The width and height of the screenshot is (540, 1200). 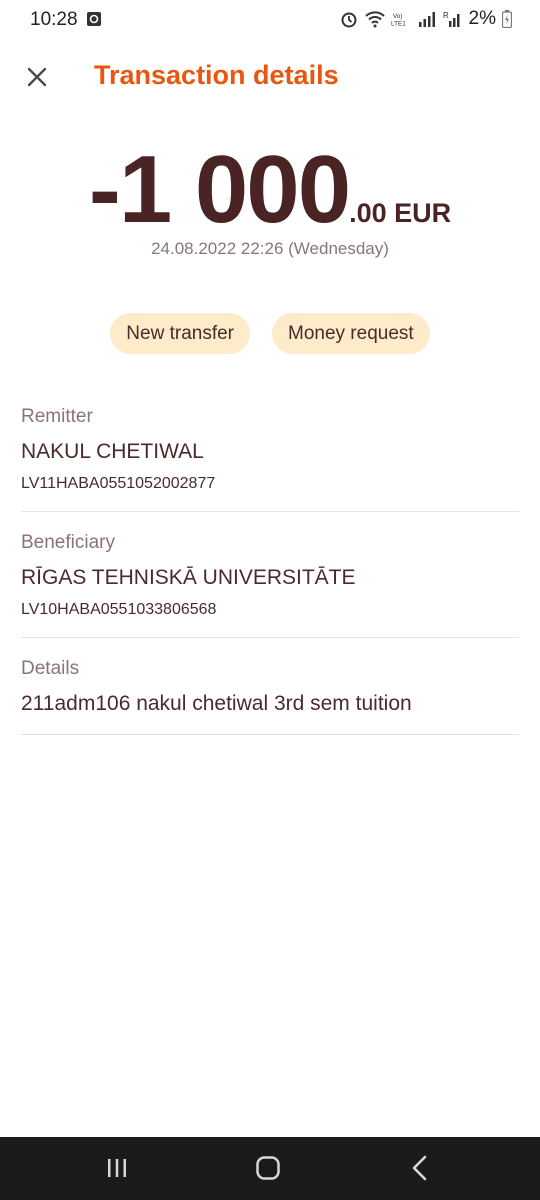 What do you see at coordinates (54, 19) in the screenshot?
I see `status-time: 10:28` at bounding box center [54, 19].